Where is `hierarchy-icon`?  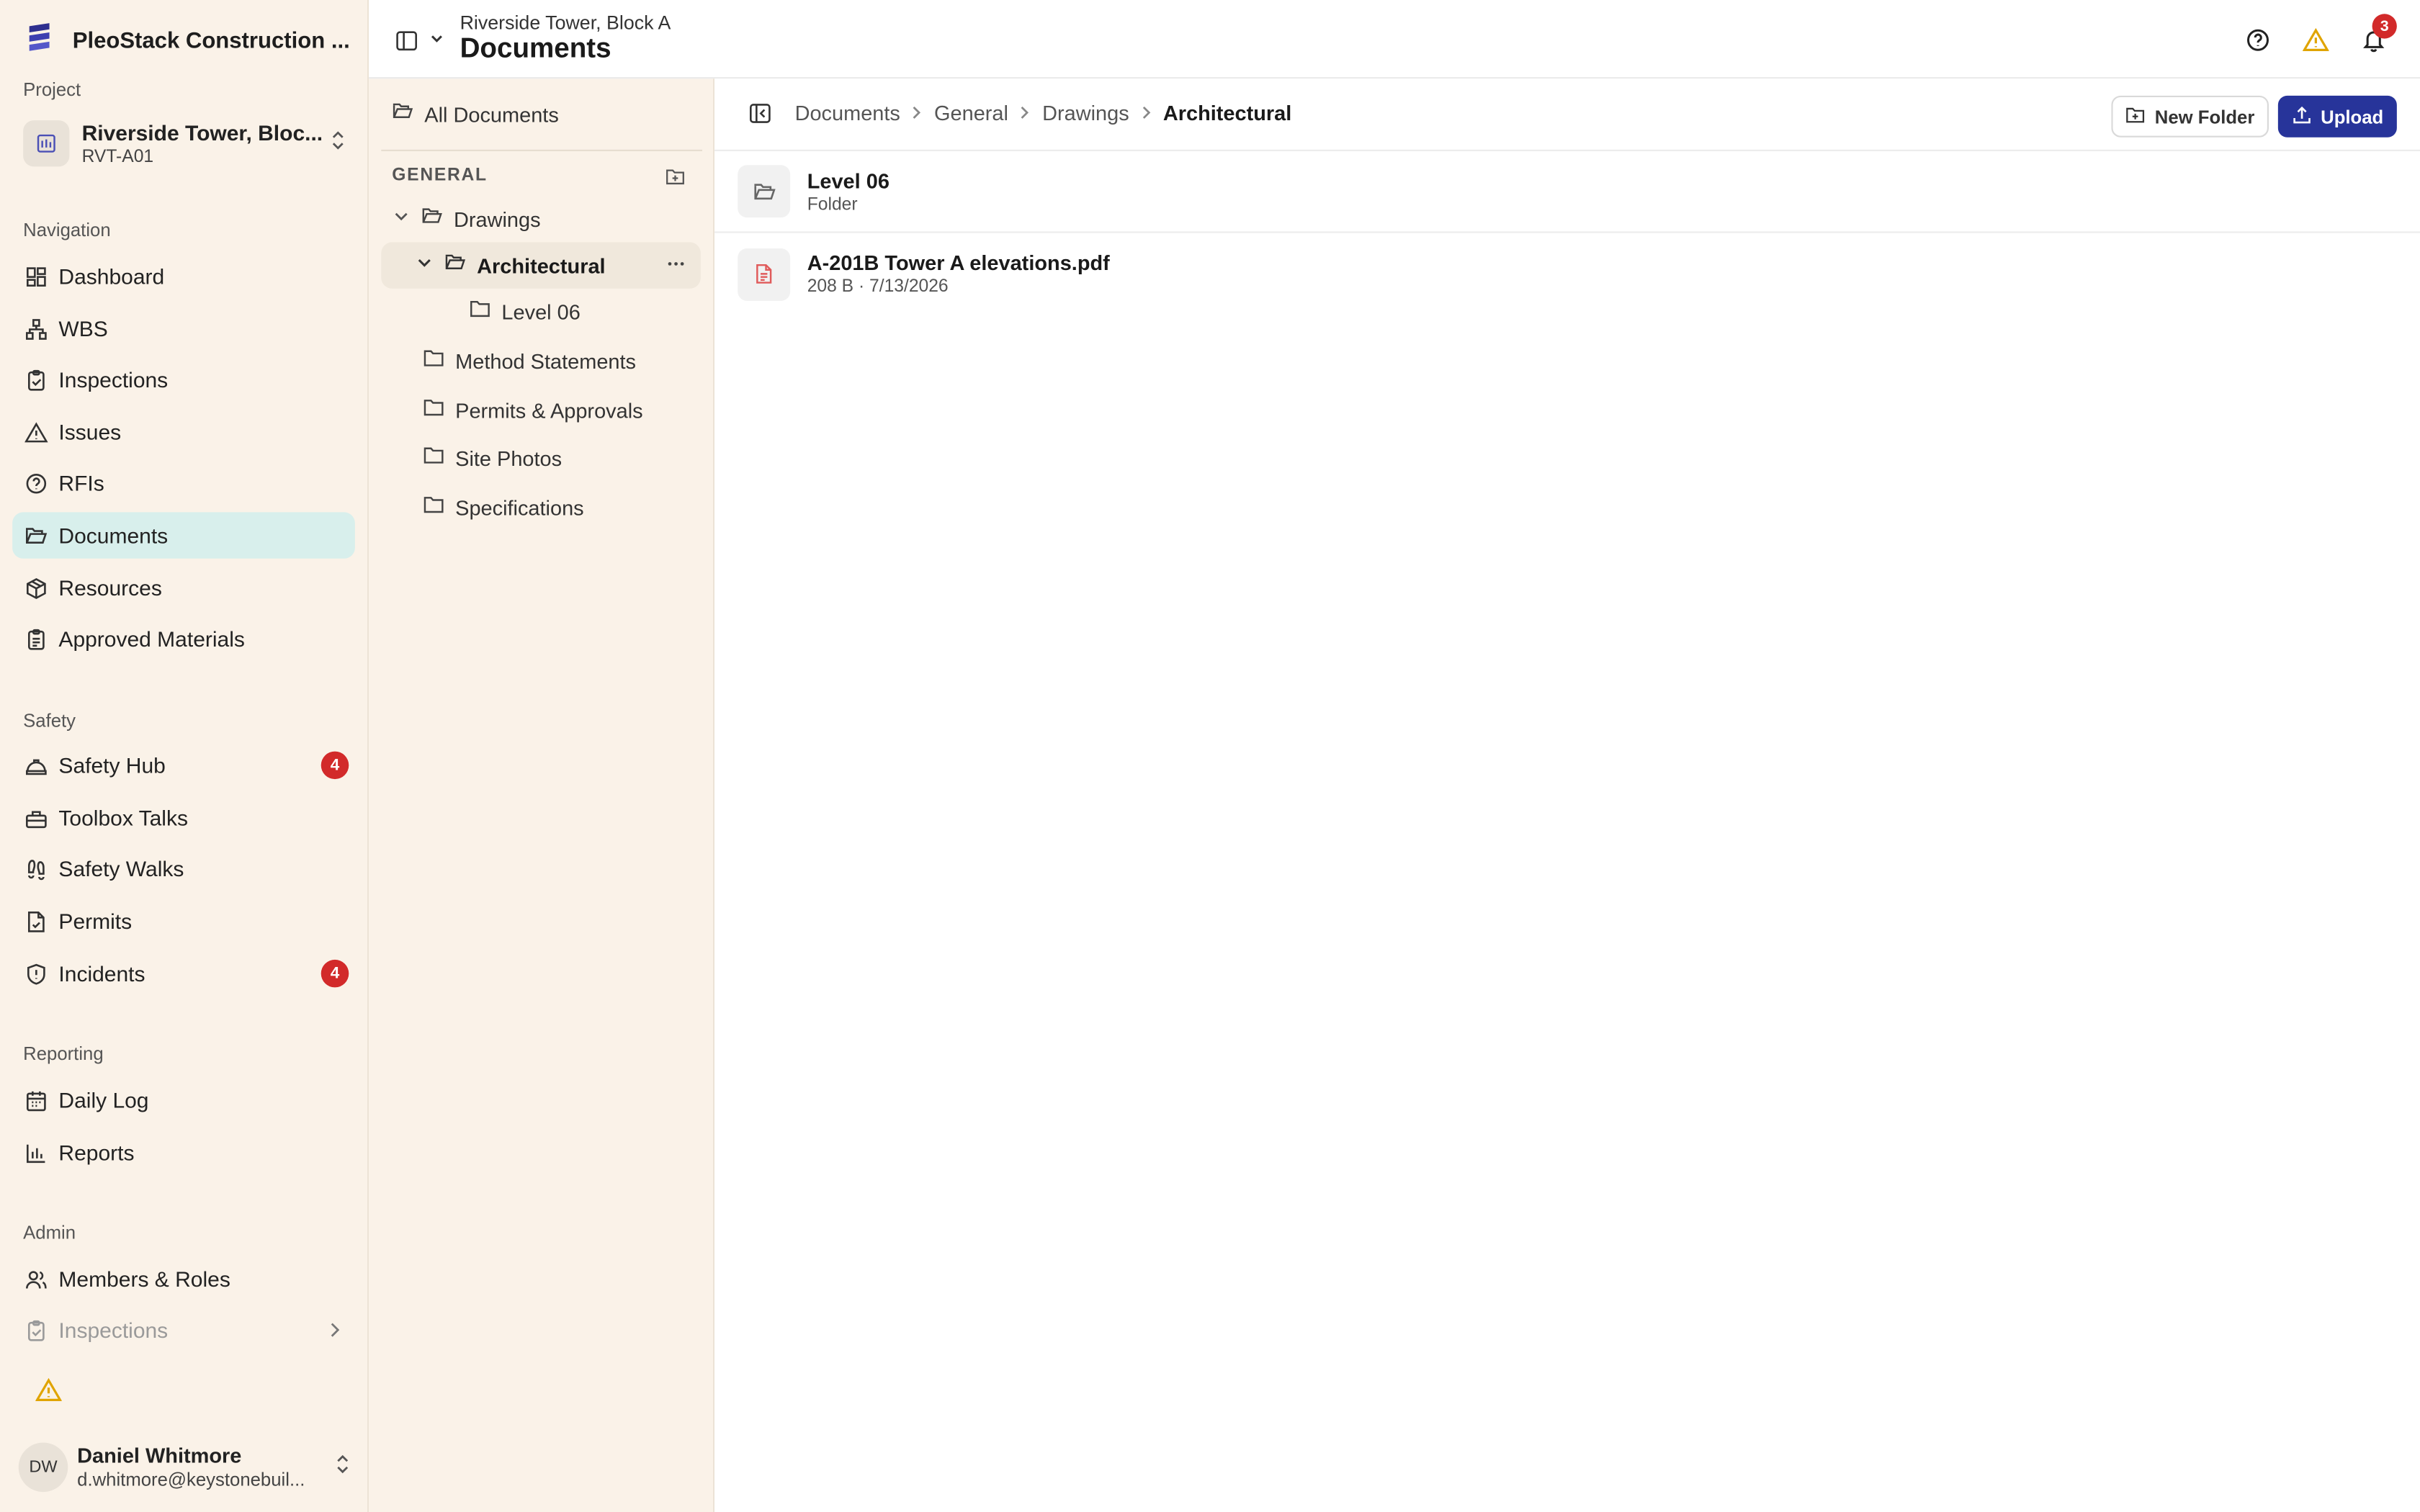 hierarchy-icon is located at coordinates (35, 328).